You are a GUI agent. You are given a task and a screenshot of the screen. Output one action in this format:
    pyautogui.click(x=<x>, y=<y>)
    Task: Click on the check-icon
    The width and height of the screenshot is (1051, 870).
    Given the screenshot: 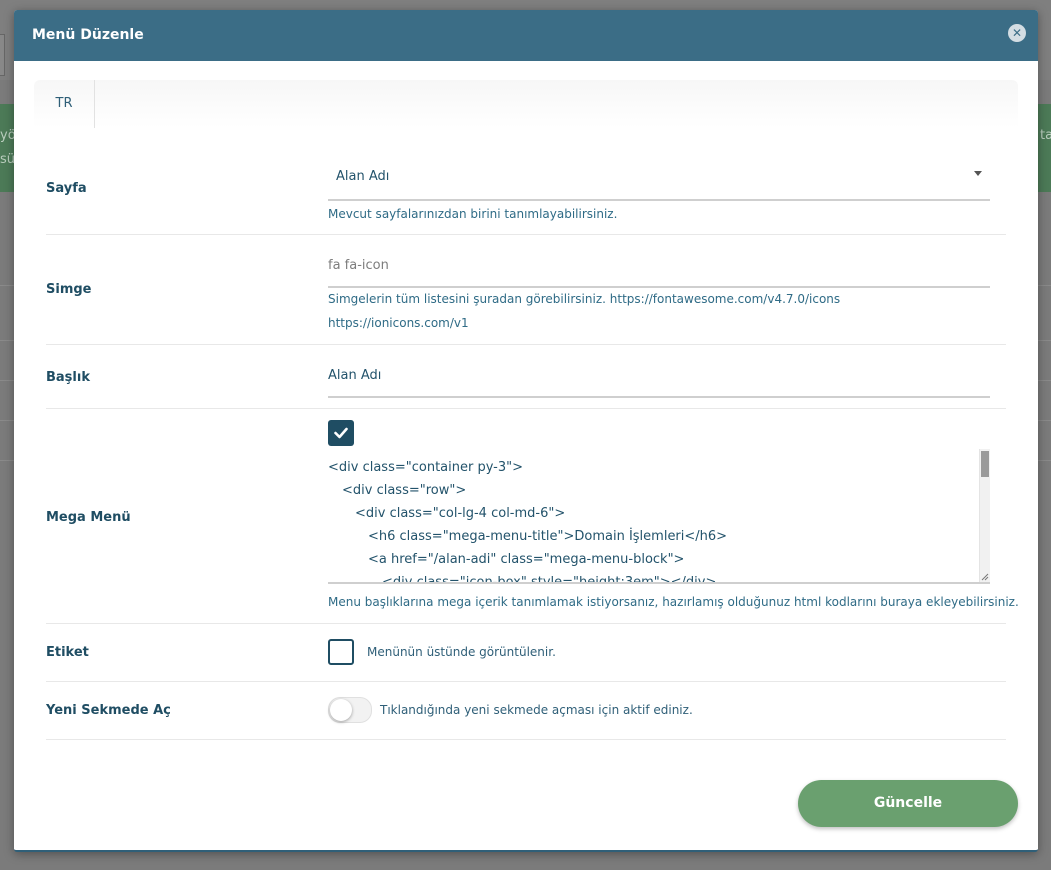 What is the action you would take?
    pyautogui.click(x=341, y=433)
    